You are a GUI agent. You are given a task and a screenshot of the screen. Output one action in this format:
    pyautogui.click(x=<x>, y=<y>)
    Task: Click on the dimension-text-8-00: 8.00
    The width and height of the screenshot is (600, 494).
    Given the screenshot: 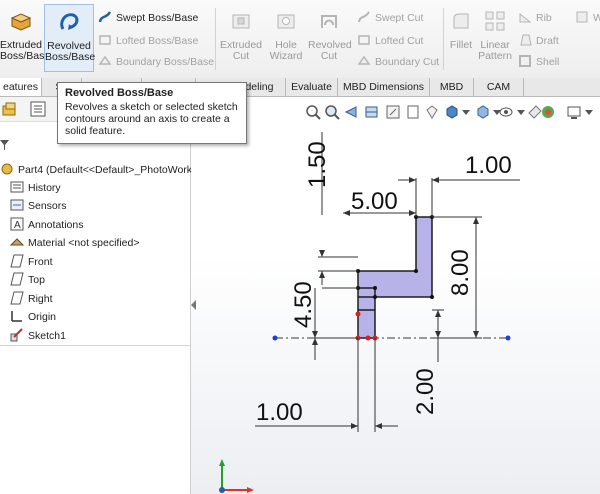 What is the action you would take?
    pyautogui.click(x=460, y=272)
    